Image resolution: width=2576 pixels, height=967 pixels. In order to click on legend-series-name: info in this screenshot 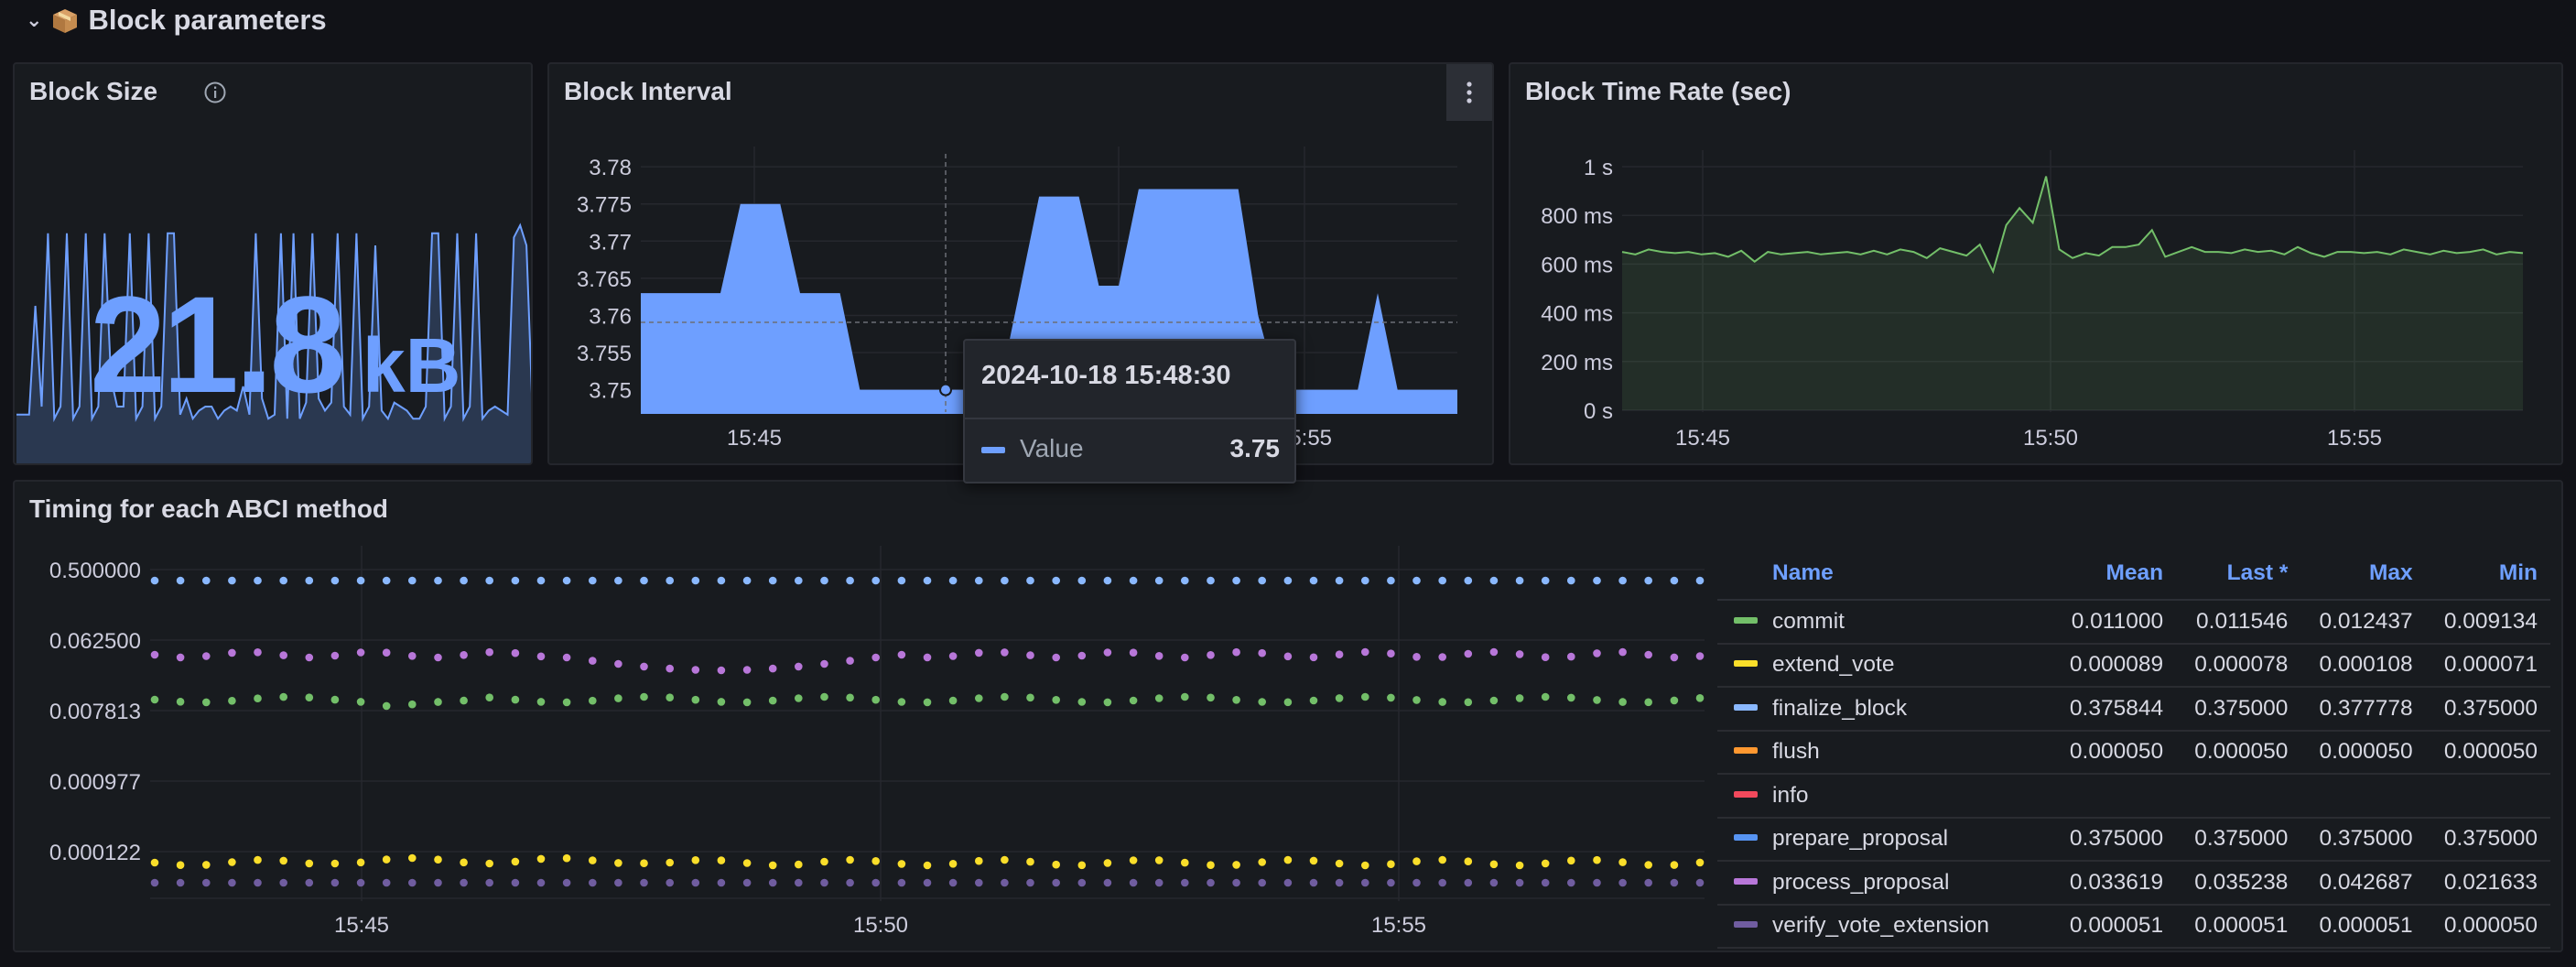, I will do `click(1884, 796)`.